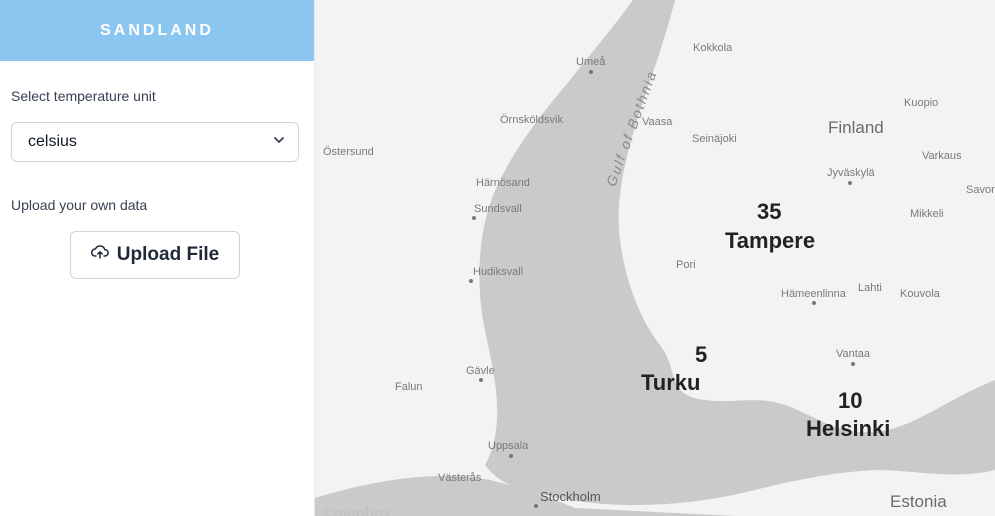 Image resolution: width=995 pixels, height=516 pixels. I want to click on country-label-finland: Finland, so click(856, 127).